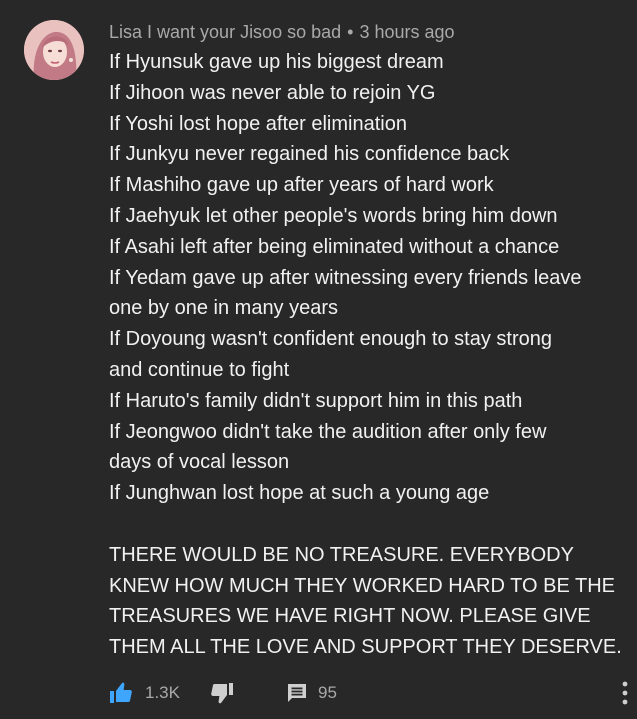  What do you see at coordinates (625, 693) in the screenshot?
I see `more-vertical-icon` at bounding box center [625, 693].